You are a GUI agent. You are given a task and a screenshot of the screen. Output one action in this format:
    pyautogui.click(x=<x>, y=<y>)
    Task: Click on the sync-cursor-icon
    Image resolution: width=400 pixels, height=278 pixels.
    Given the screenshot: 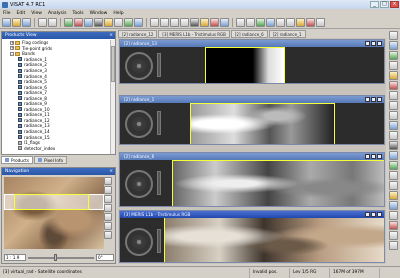 What is the action you would take?
    pyautogui.click(x=108, y=226)
    